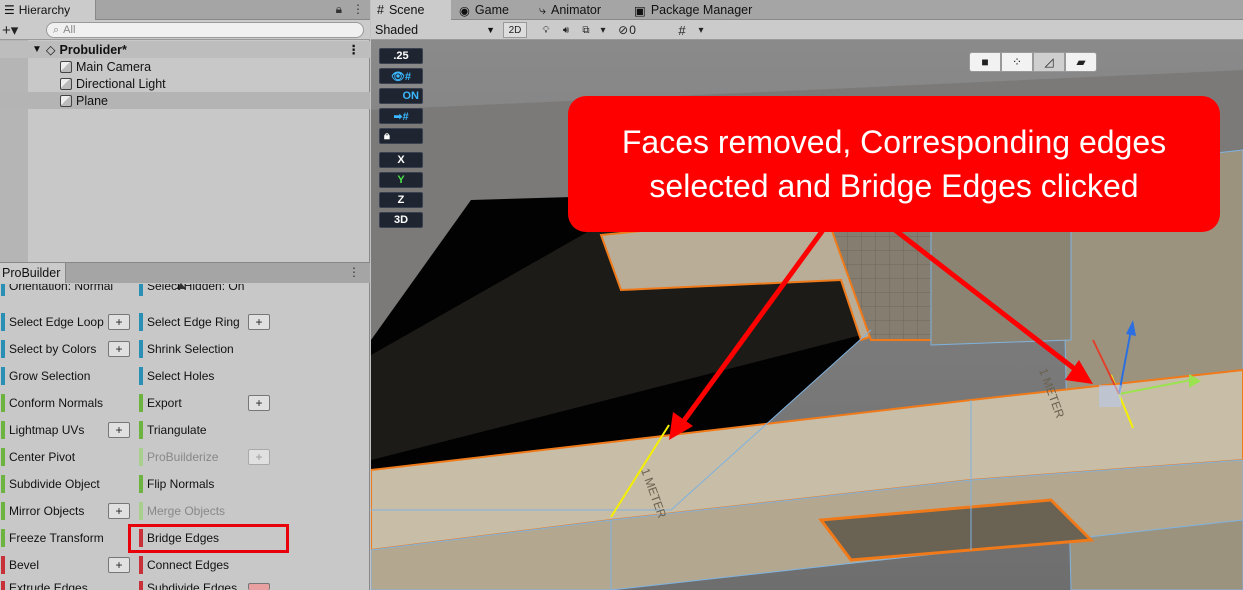 This screenshot has width=1243, height=590. Describe the element at coordinates (401, 160) in the screenshot. I see `axis-x-button: X` at that location.